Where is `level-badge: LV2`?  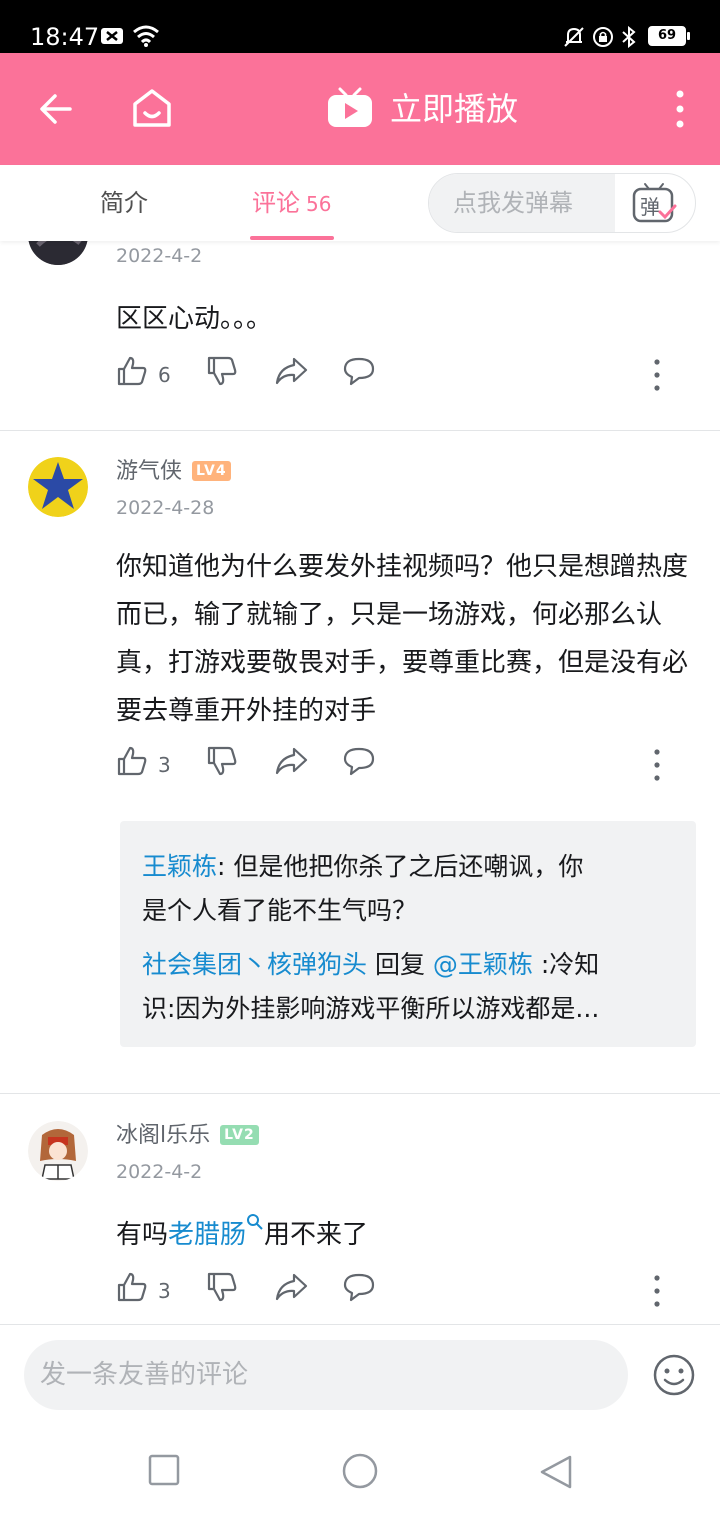
level-badge: LV2 is located at coordinates (239, 1135).